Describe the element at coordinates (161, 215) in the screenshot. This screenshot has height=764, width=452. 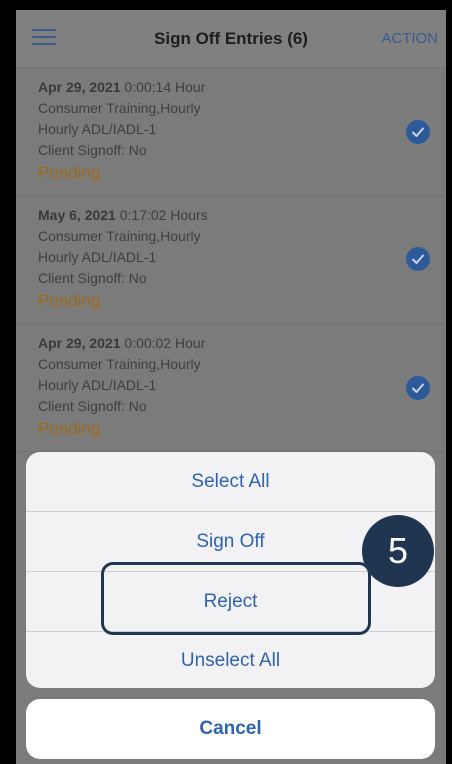
I see `entry-duration: 0:17:02 Hours` at that location.